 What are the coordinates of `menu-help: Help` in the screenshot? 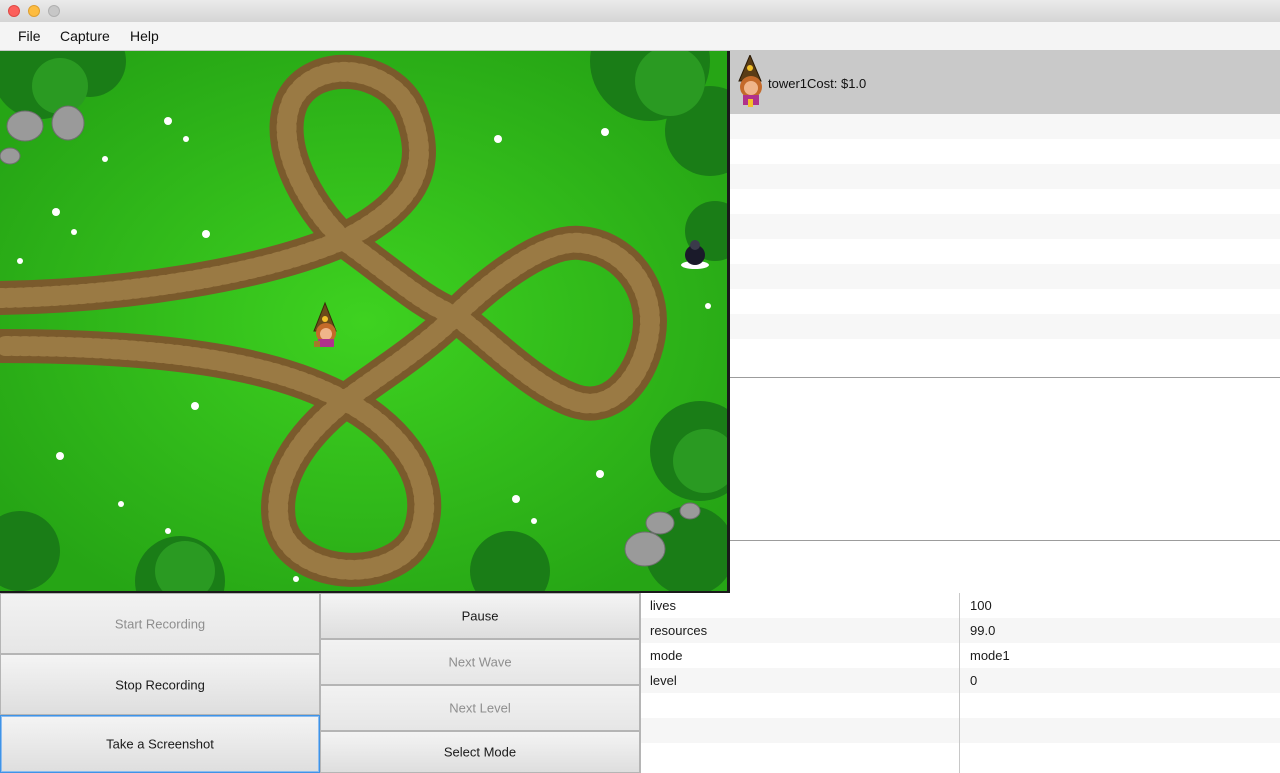 It's located at (144, 36).